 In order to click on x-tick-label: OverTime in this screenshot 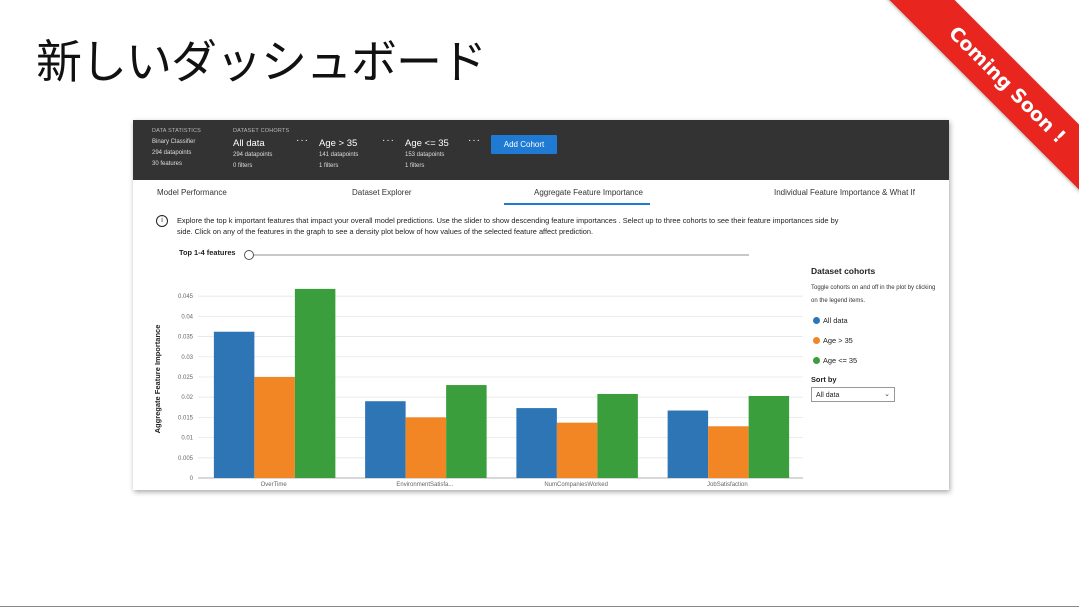, I will do `click(274, 485)`.